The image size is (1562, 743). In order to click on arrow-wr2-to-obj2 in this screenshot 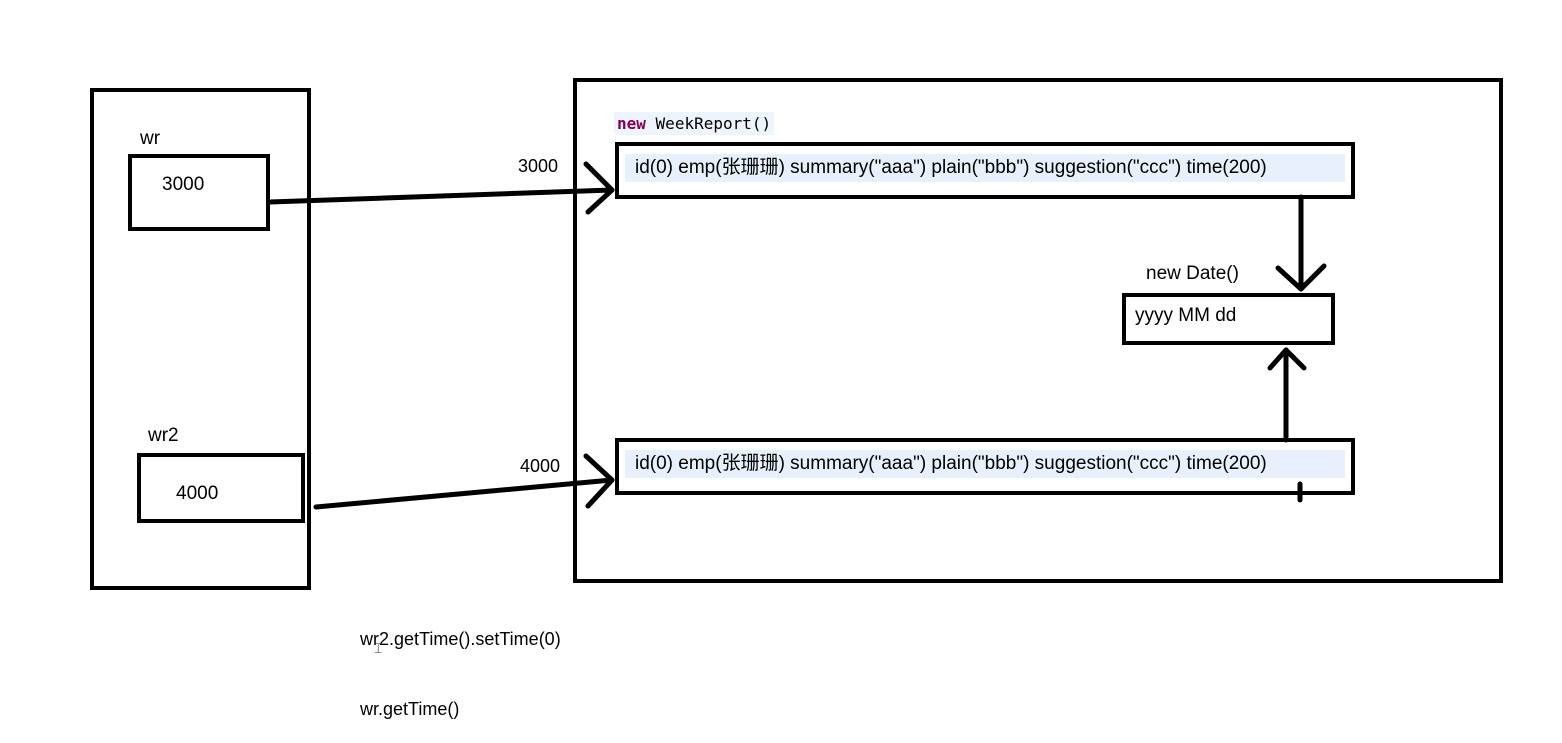, I will do `click(464, 493)`.